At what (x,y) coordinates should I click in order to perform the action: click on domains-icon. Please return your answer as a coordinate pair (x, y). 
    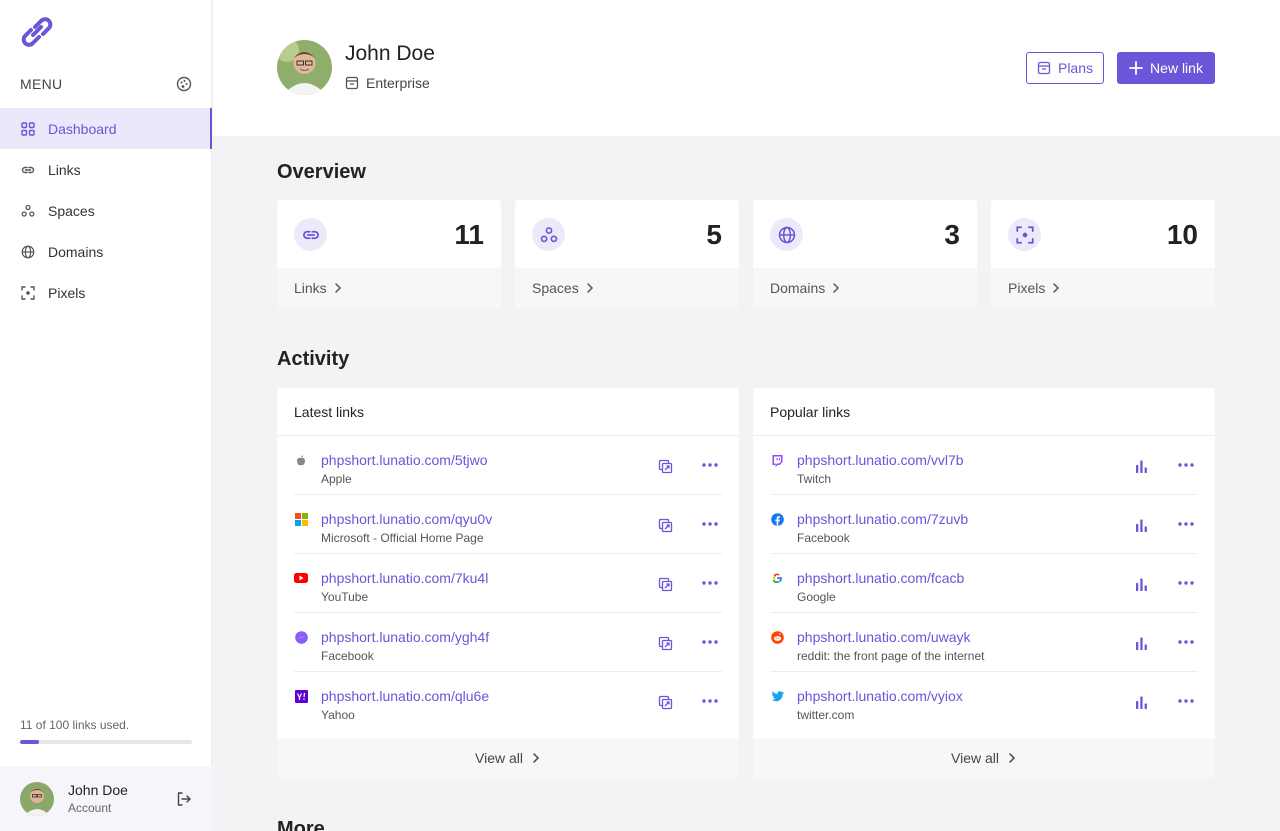
    Looking at the image, I should click on (28, 252).